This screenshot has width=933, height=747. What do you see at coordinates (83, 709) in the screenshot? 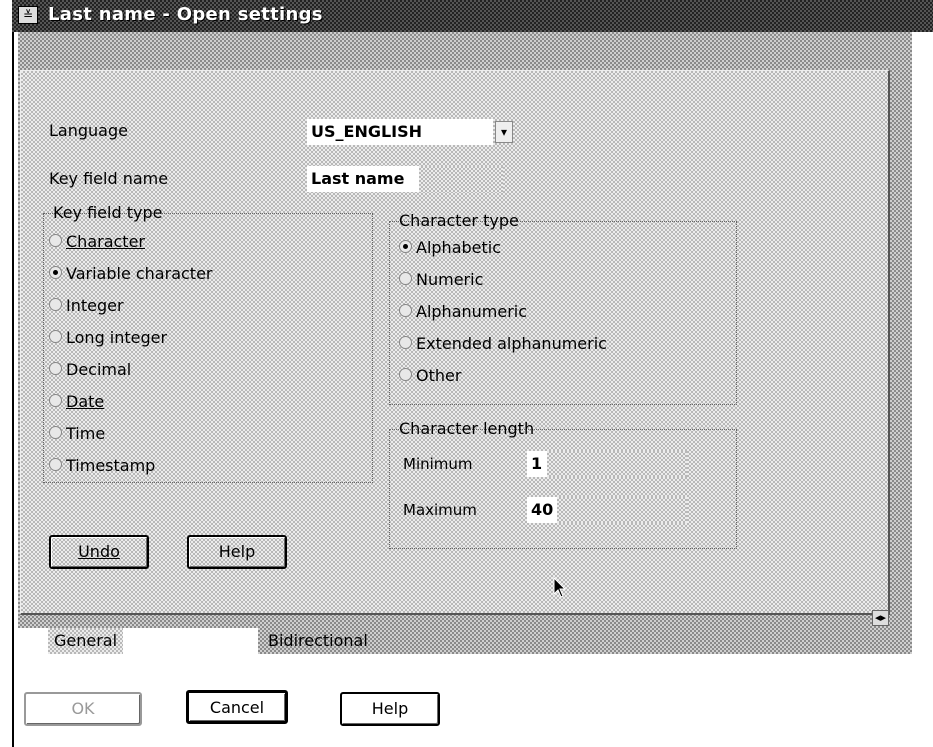
I see `ok-button: OK` at bounding box center [83, 709].